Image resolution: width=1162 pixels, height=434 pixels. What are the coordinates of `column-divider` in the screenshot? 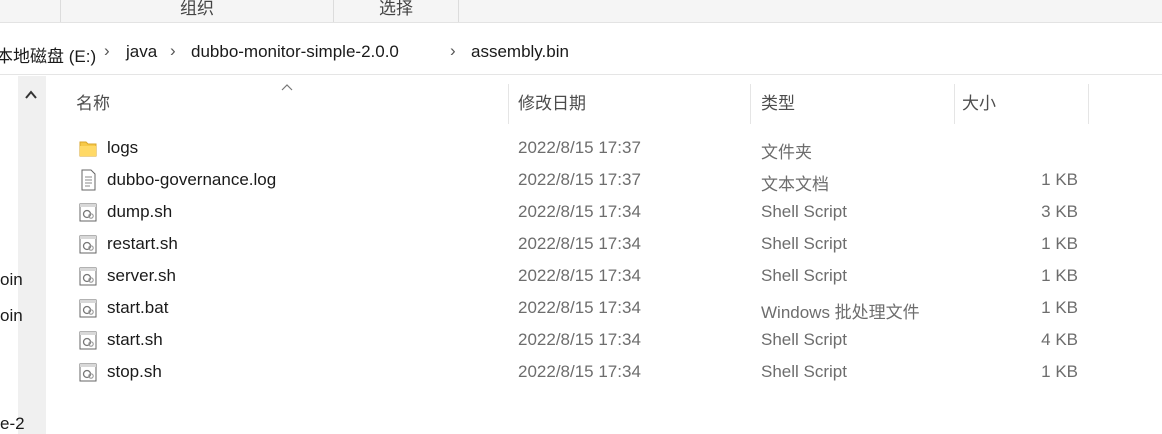 It's located at (1088, 104).